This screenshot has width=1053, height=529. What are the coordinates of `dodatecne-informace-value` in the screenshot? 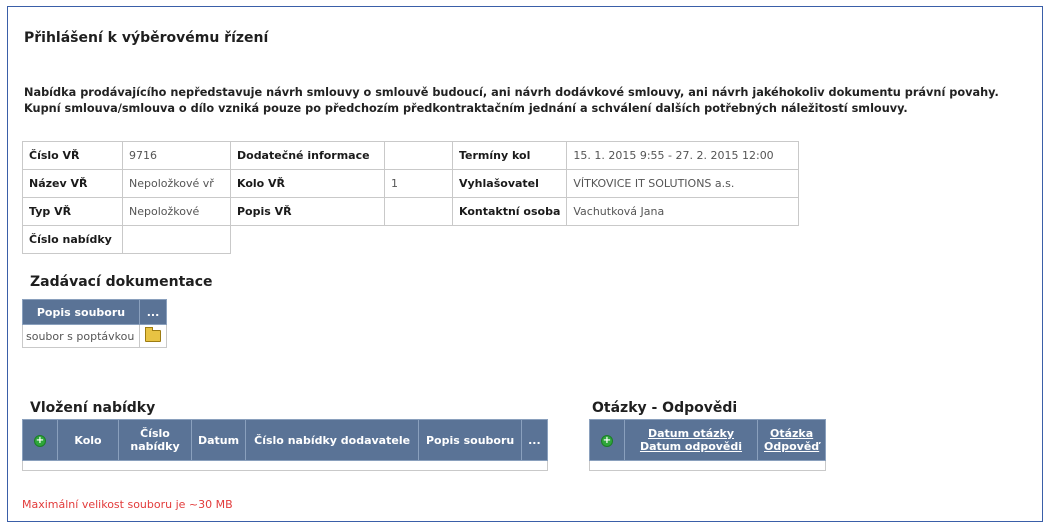 It's located at (418, 155).